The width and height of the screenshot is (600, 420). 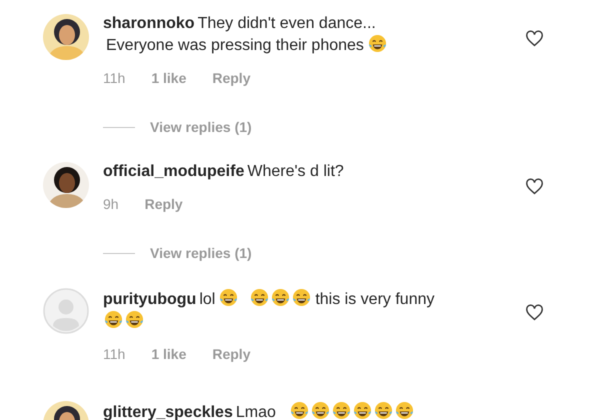 I want to click on comment-time: 9h, so click(x=111, y=204).